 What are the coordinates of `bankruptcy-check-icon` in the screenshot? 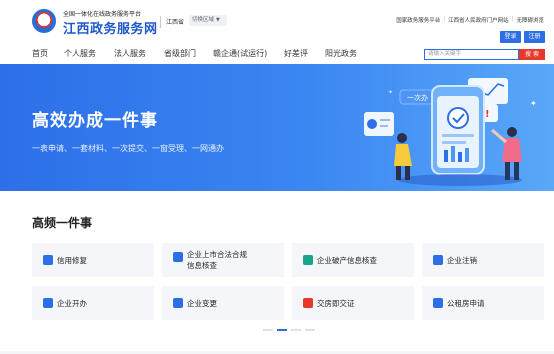 It's located at (308, 260).